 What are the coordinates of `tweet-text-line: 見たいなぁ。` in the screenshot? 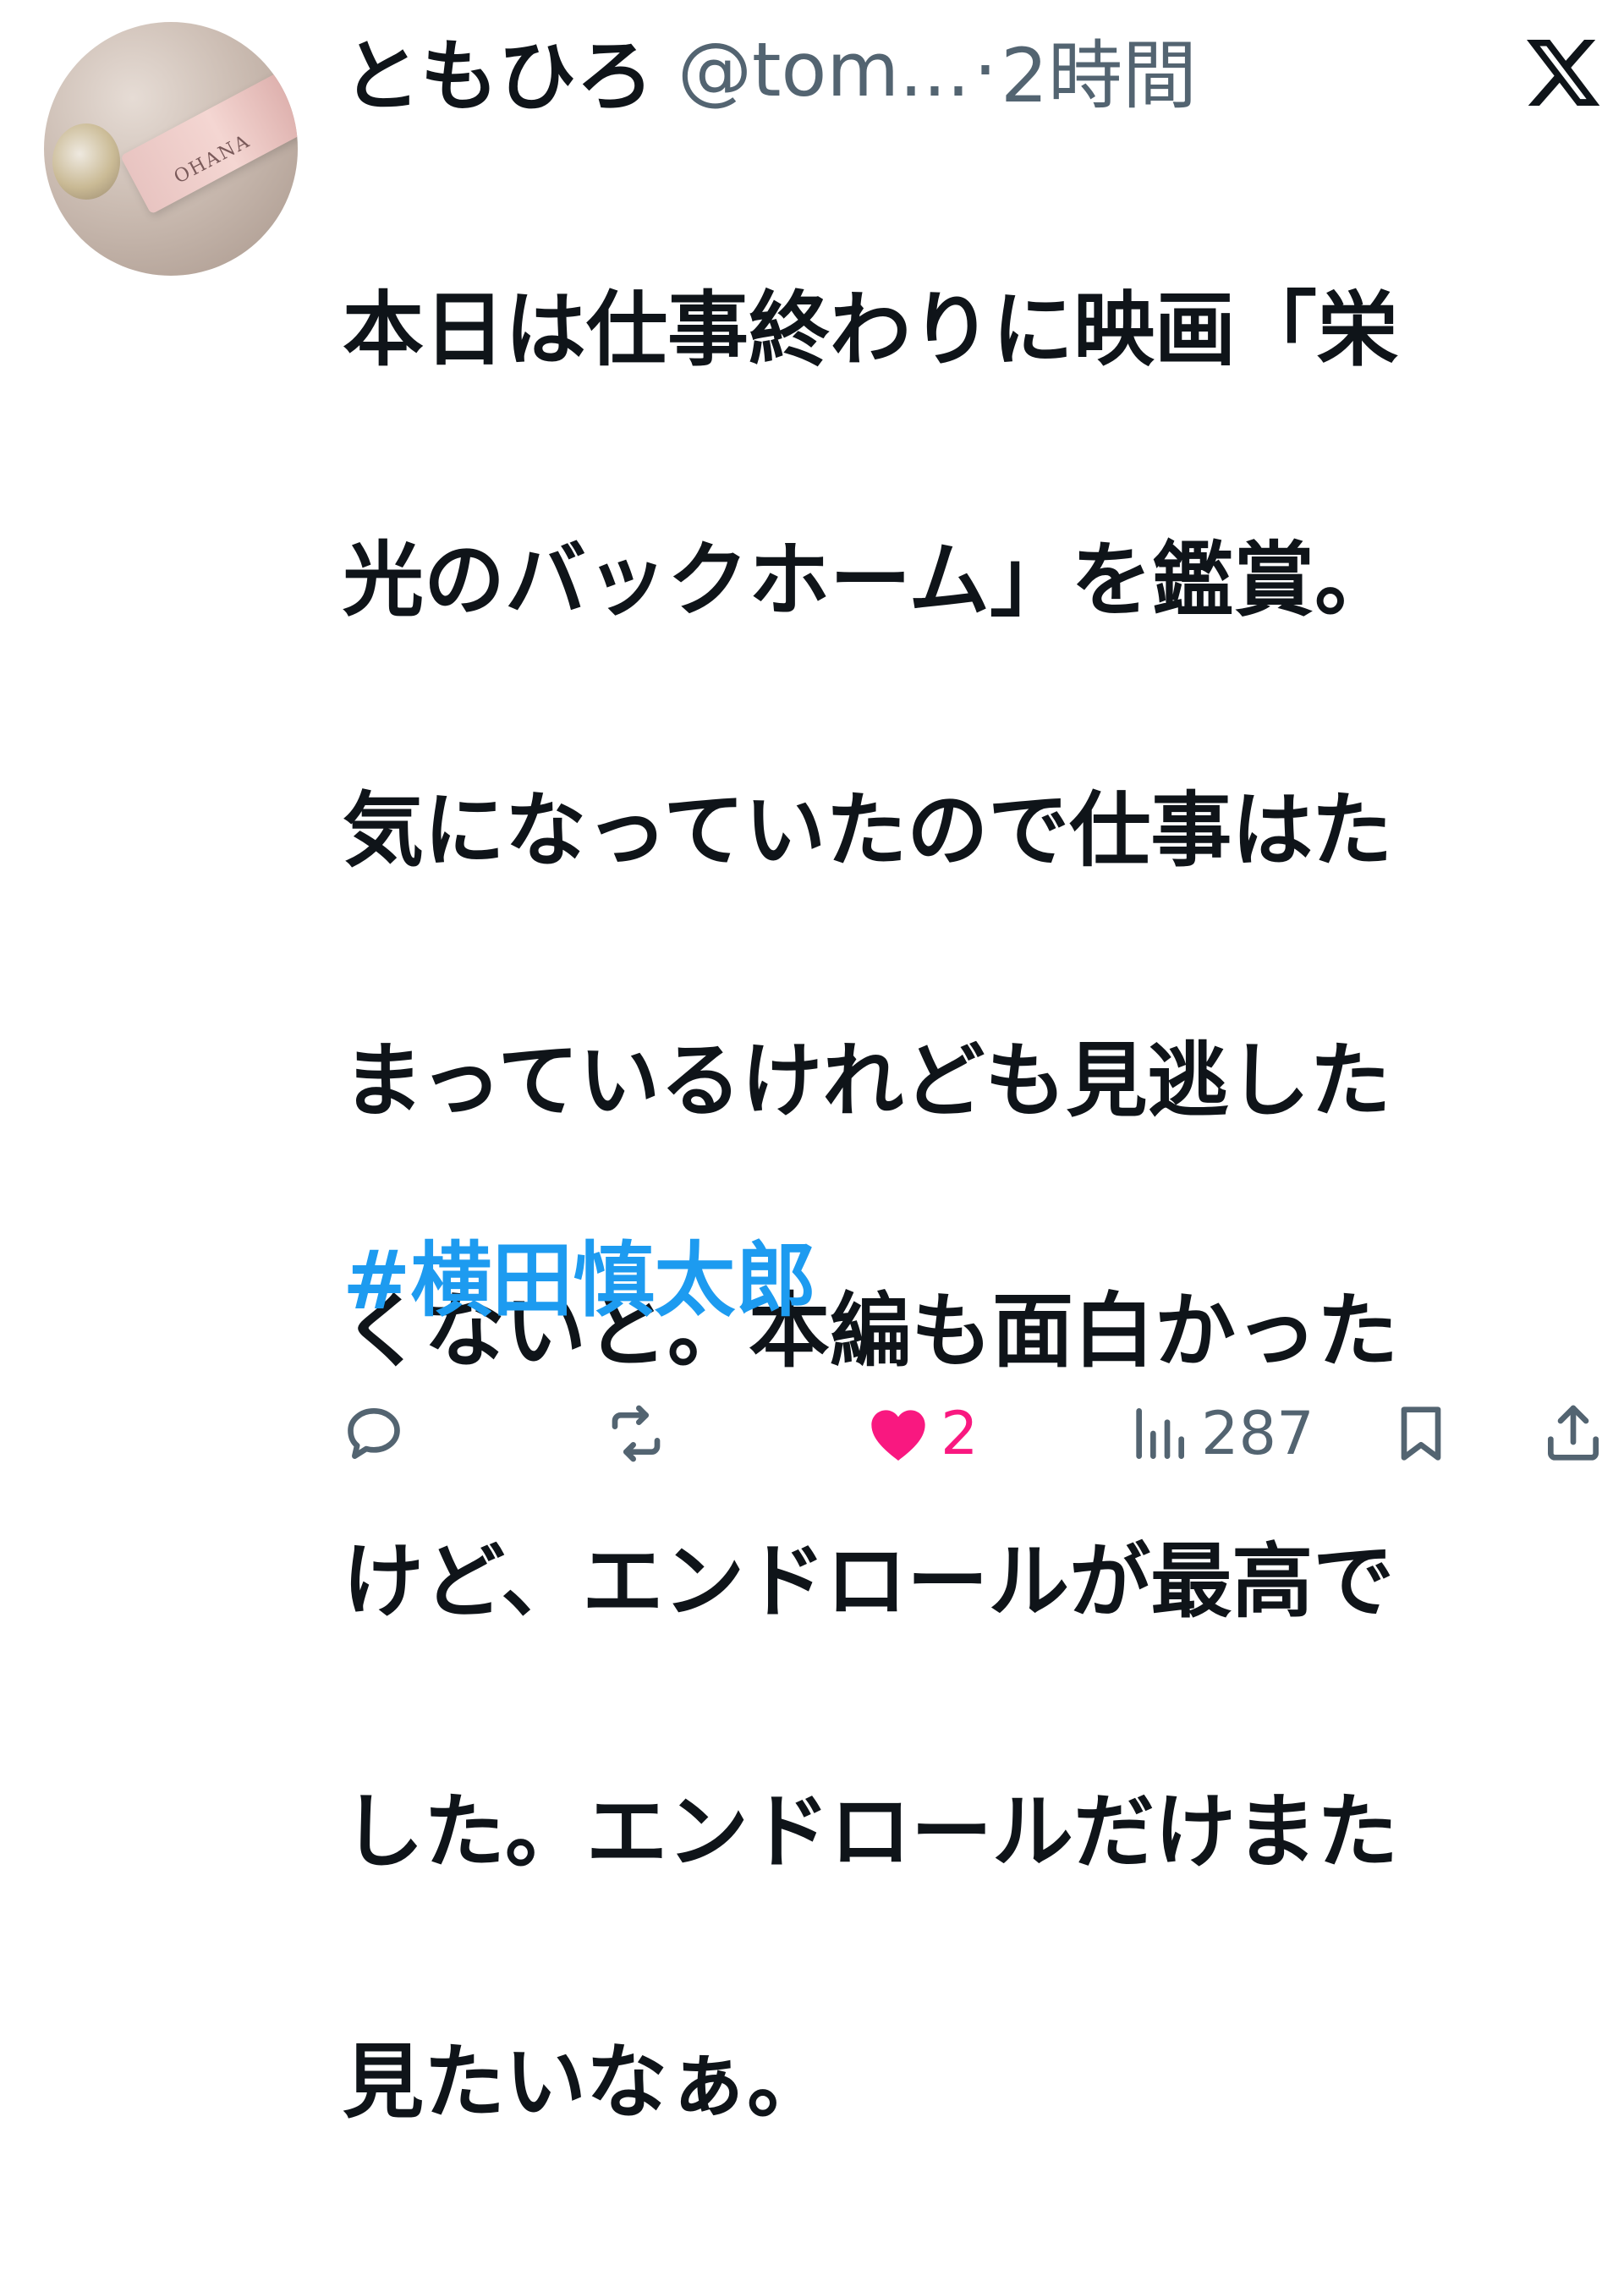 It's located at (586, 2082).